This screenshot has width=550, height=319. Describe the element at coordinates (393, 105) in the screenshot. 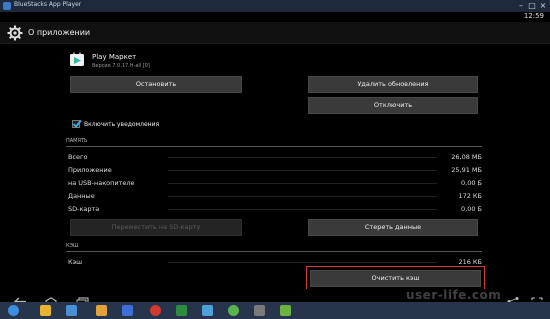

I see `disable-button: Отключить` at that location.